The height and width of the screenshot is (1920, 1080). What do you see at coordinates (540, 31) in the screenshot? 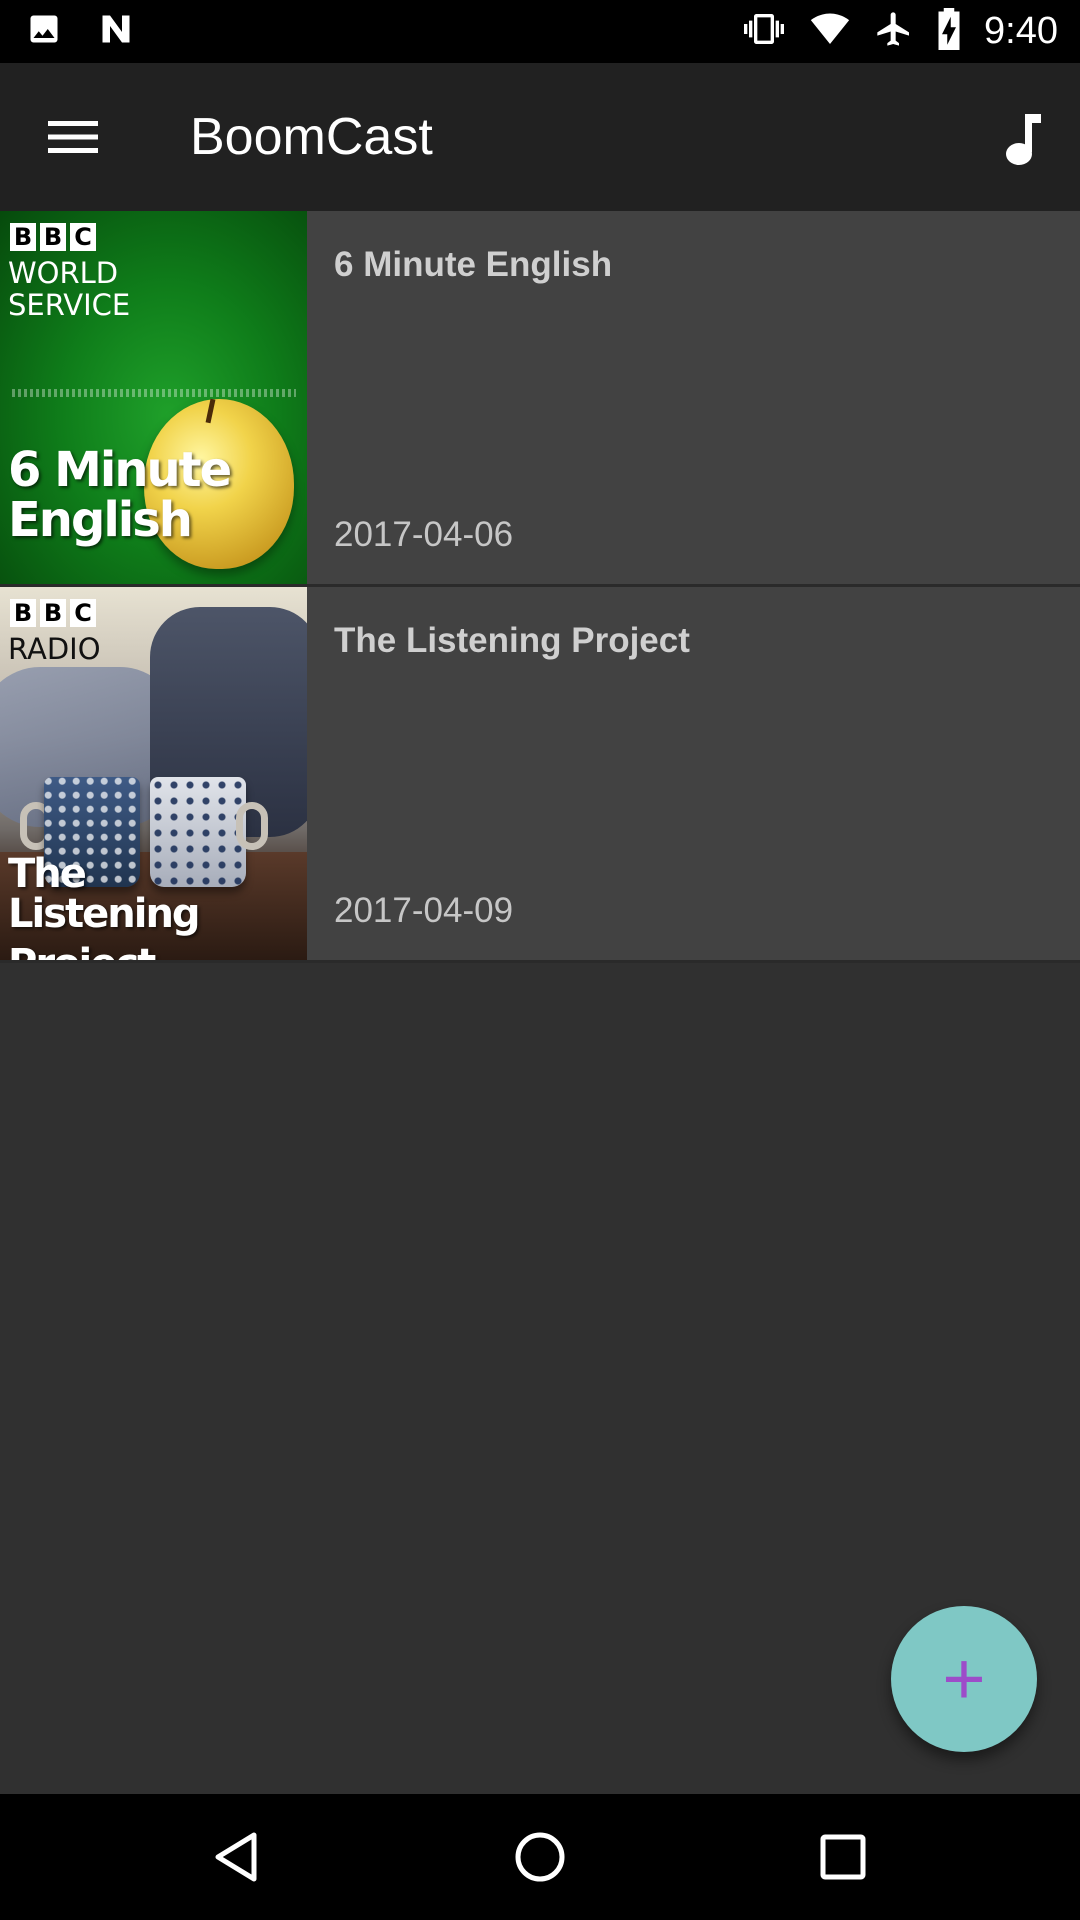
I see `status-bar: 9:40` at bounding box center [540, 31].